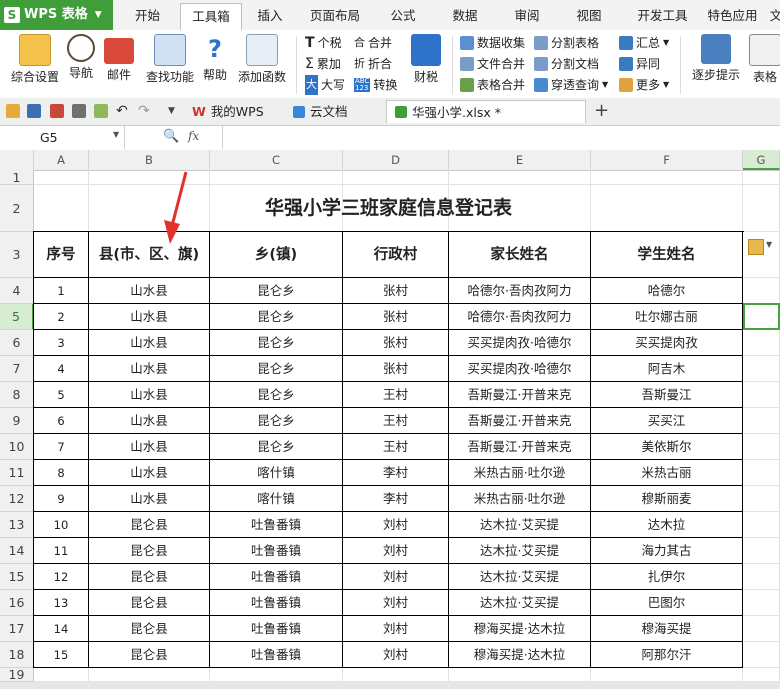  What do you see at coordinates (373, 43) in the screenshot?
I see `merge-button: 合合并` at bounding box center [373, 43].